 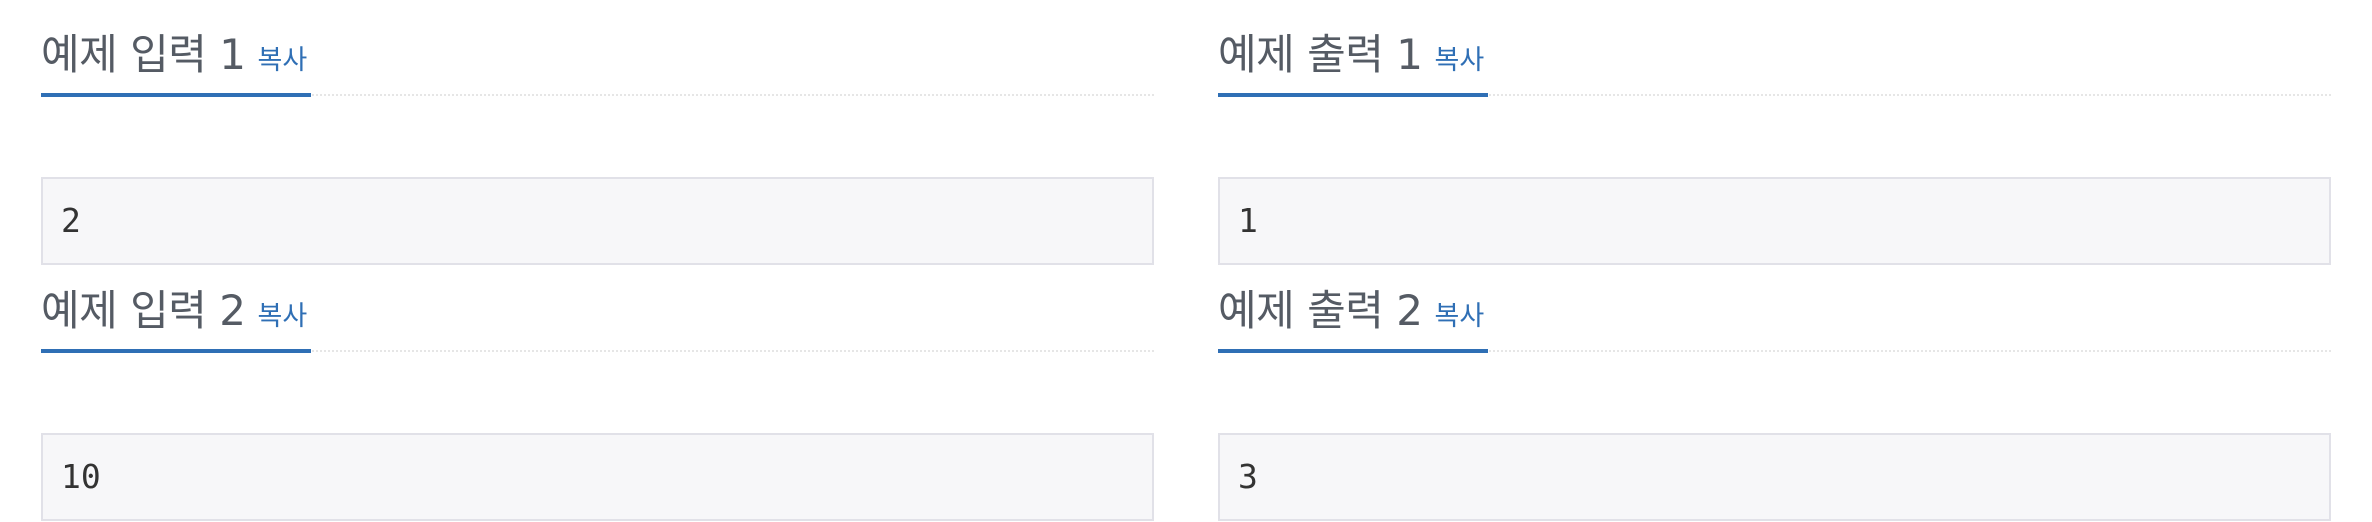 What do you see at coordinates (143, 54) in the screenshot?
I see `sample-input-1-title: 예제 입력 1` at bounding box center [143, 54].